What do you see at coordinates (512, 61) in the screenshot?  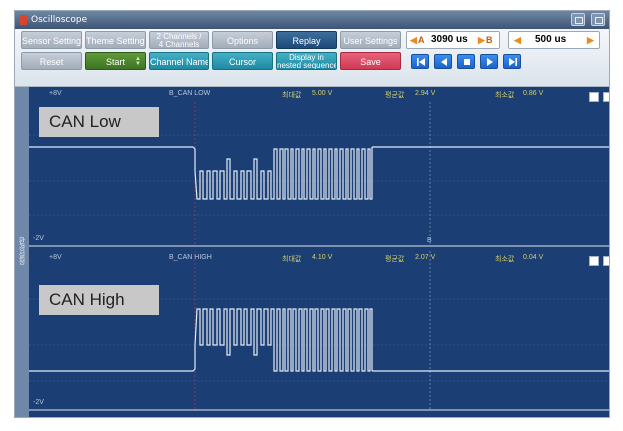 I see `last-frame-icon` at bounding box center [512, 61].